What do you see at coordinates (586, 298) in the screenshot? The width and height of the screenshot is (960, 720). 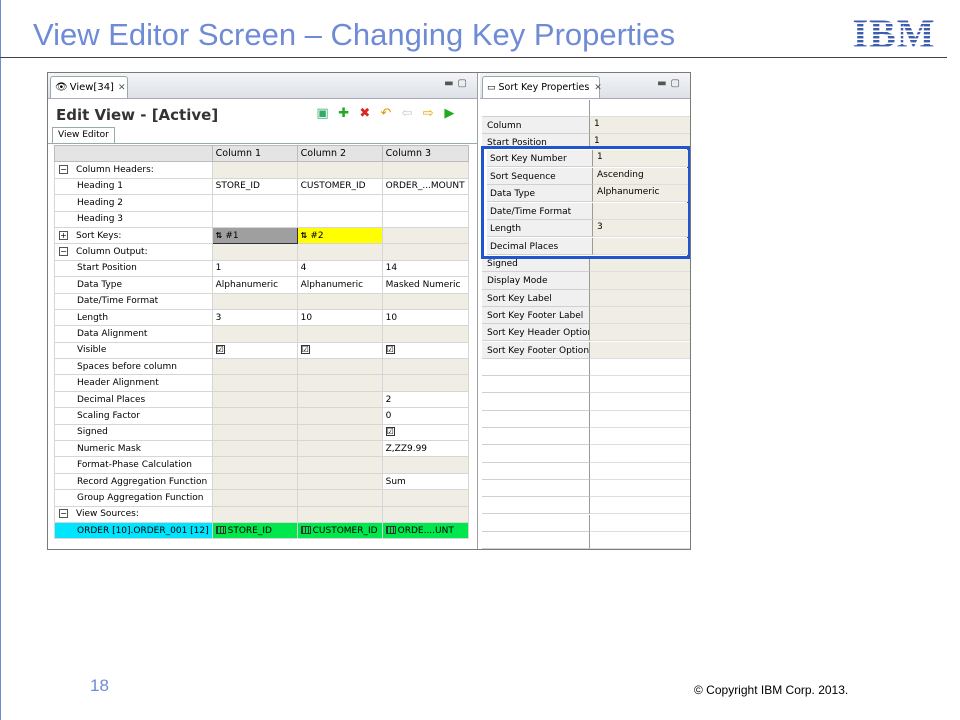 I see `property-row: Sort Key Label` at bounding box center [586, 298].